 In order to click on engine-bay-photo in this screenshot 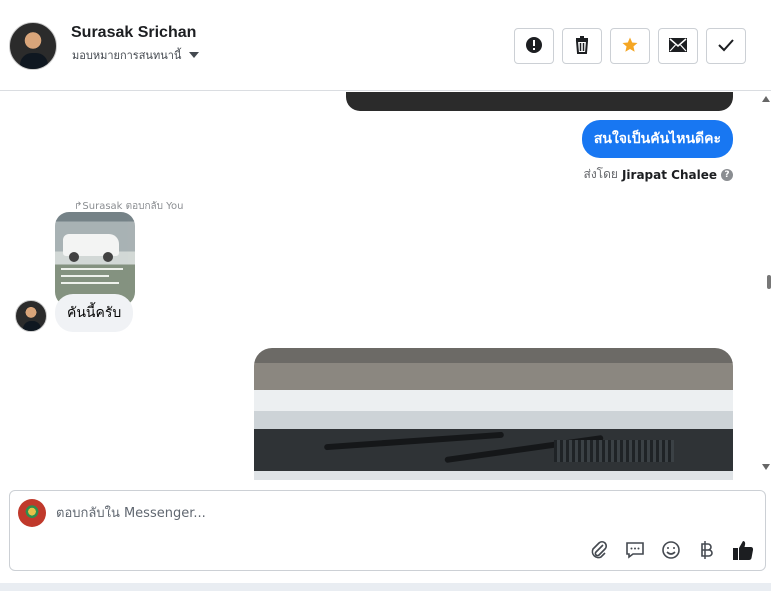, I will do `click(493, 414)`.